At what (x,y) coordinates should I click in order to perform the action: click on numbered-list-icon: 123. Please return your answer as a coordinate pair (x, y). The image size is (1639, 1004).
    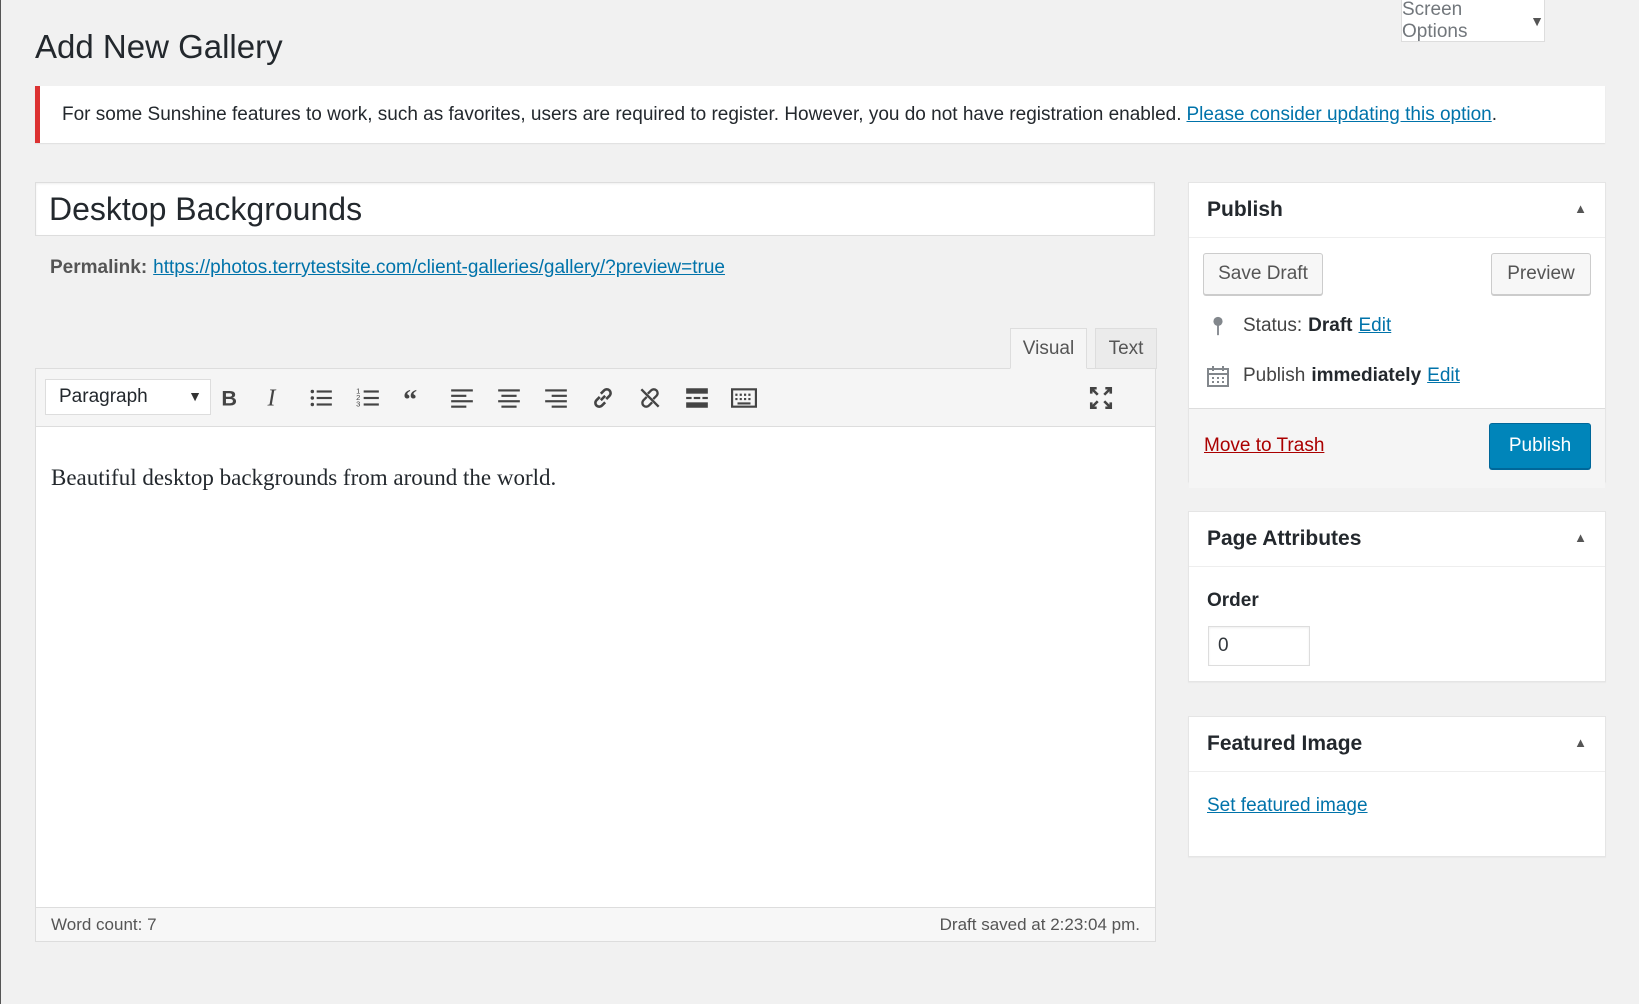
    Looking at the image, I should click on (368, 398).